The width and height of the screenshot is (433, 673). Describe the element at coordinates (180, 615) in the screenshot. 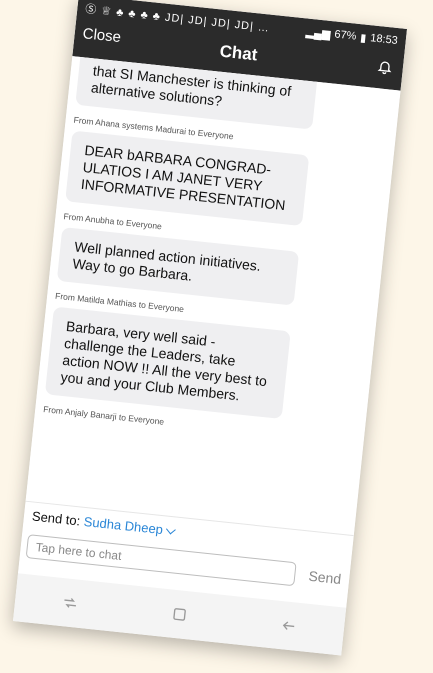

I see `home-icon` at that location.